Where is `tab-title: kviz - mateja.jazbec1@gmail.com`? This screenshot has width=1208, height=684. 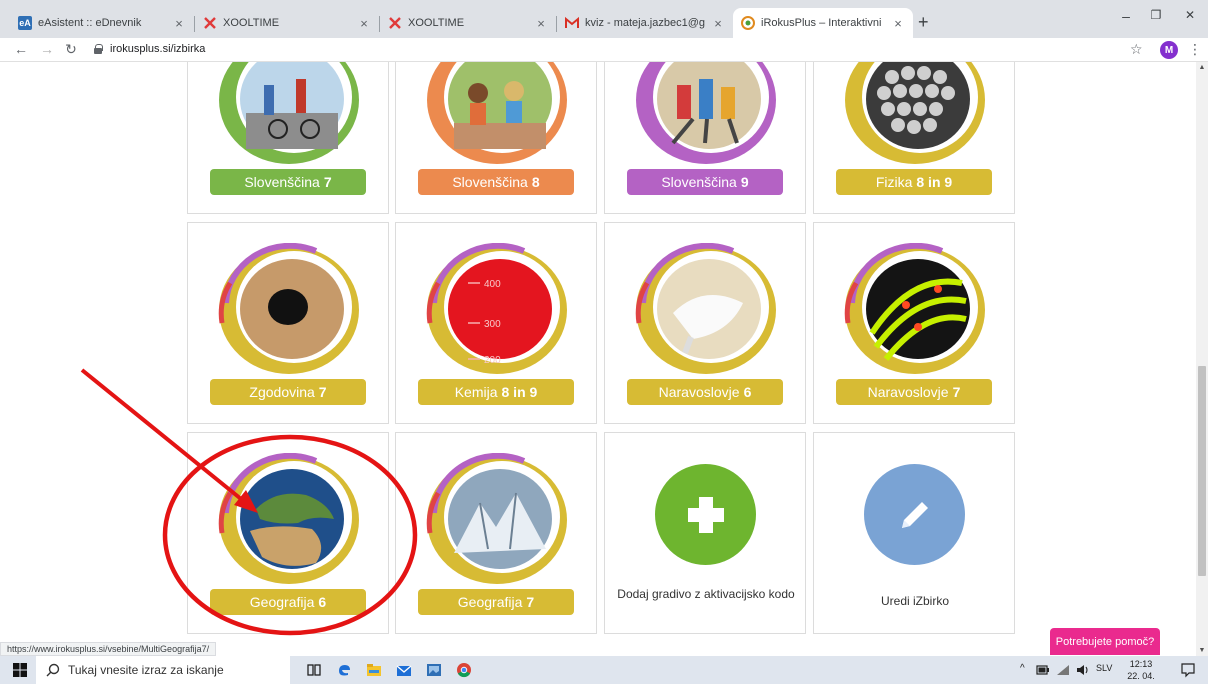
tab-title: kviz - mateja.jazbec1@gmail.com is located at coordinates (645, 23).